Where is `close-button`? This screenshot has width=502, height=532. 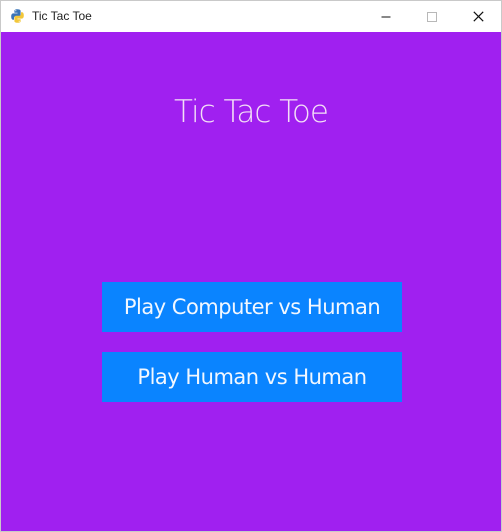 close-button is located at coordinates (478, 16).